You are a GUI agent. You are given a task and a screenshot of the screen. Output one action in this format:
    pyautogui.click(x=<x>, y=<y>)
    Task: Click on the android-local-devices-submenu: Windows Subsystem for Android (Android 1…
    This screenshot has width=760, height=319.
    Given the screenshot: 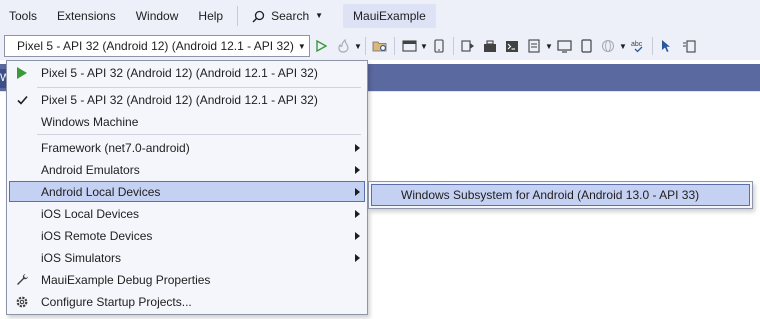 What is the action you would take?
    pyautogui.click(x=560, y=195)
    